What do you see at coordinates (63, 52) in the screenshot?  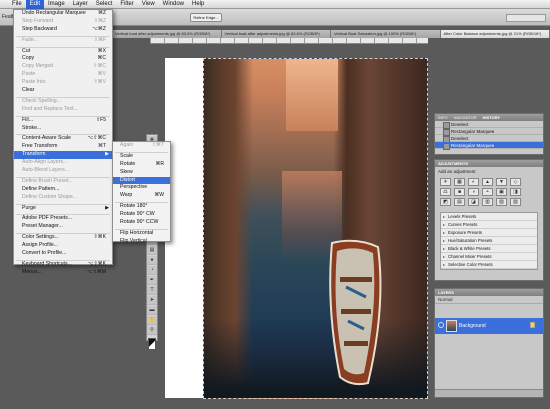 I see `edit-menu-item-cut: Cut ⌘X` at bounding box center [63, 52].